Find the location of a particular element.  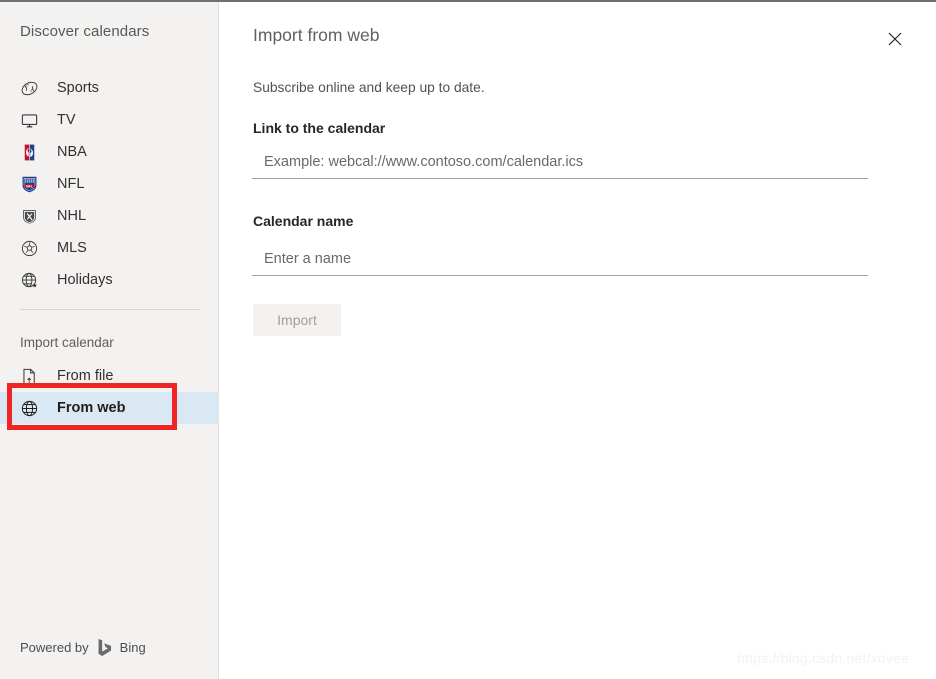

close-icon is located at coordinates (895, 39).